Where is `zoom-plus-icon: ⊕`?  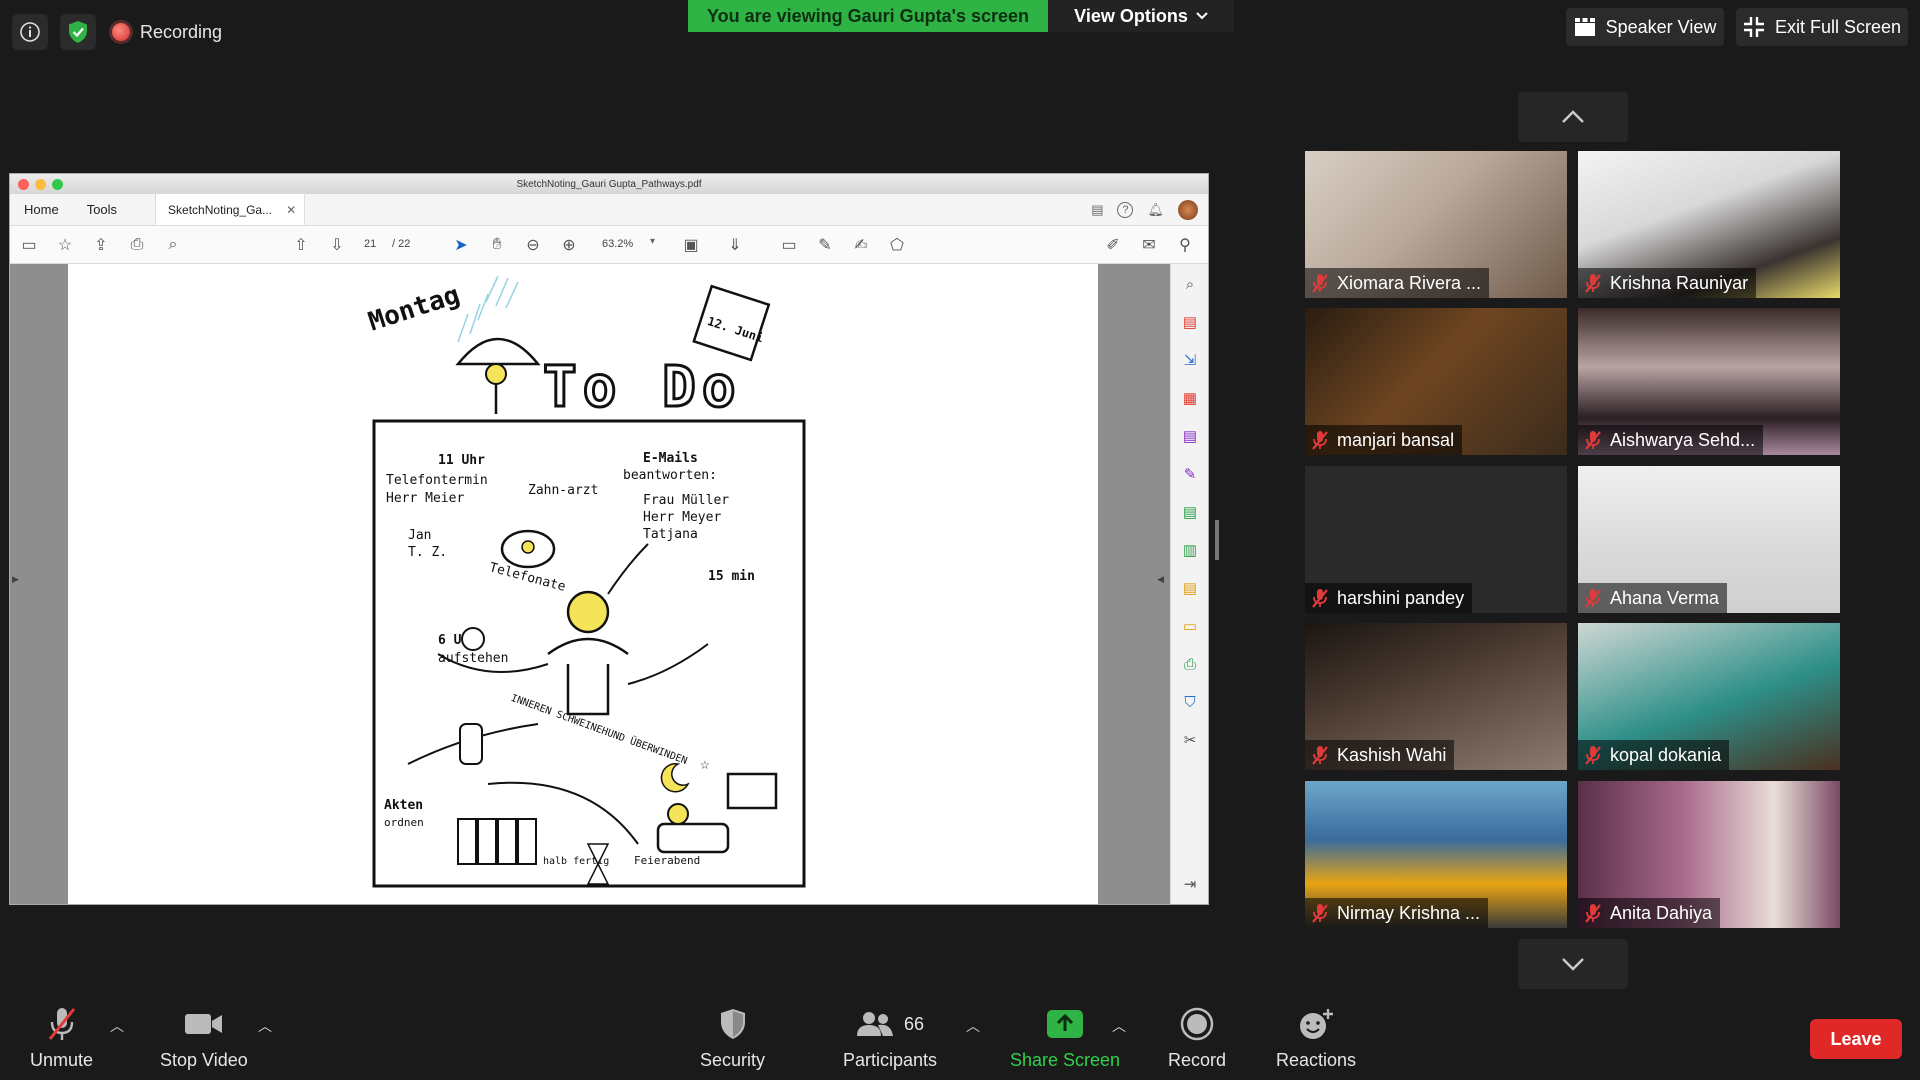
zoom-plus-icon: ⊕ is located at coordinates (569, 245).